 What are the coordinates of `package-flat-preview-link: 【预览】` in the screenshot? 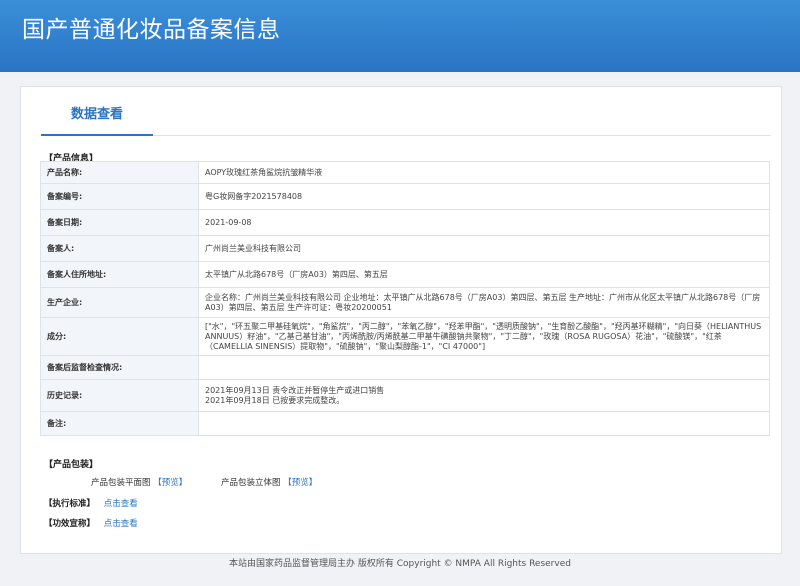 It's located at (170, 483).